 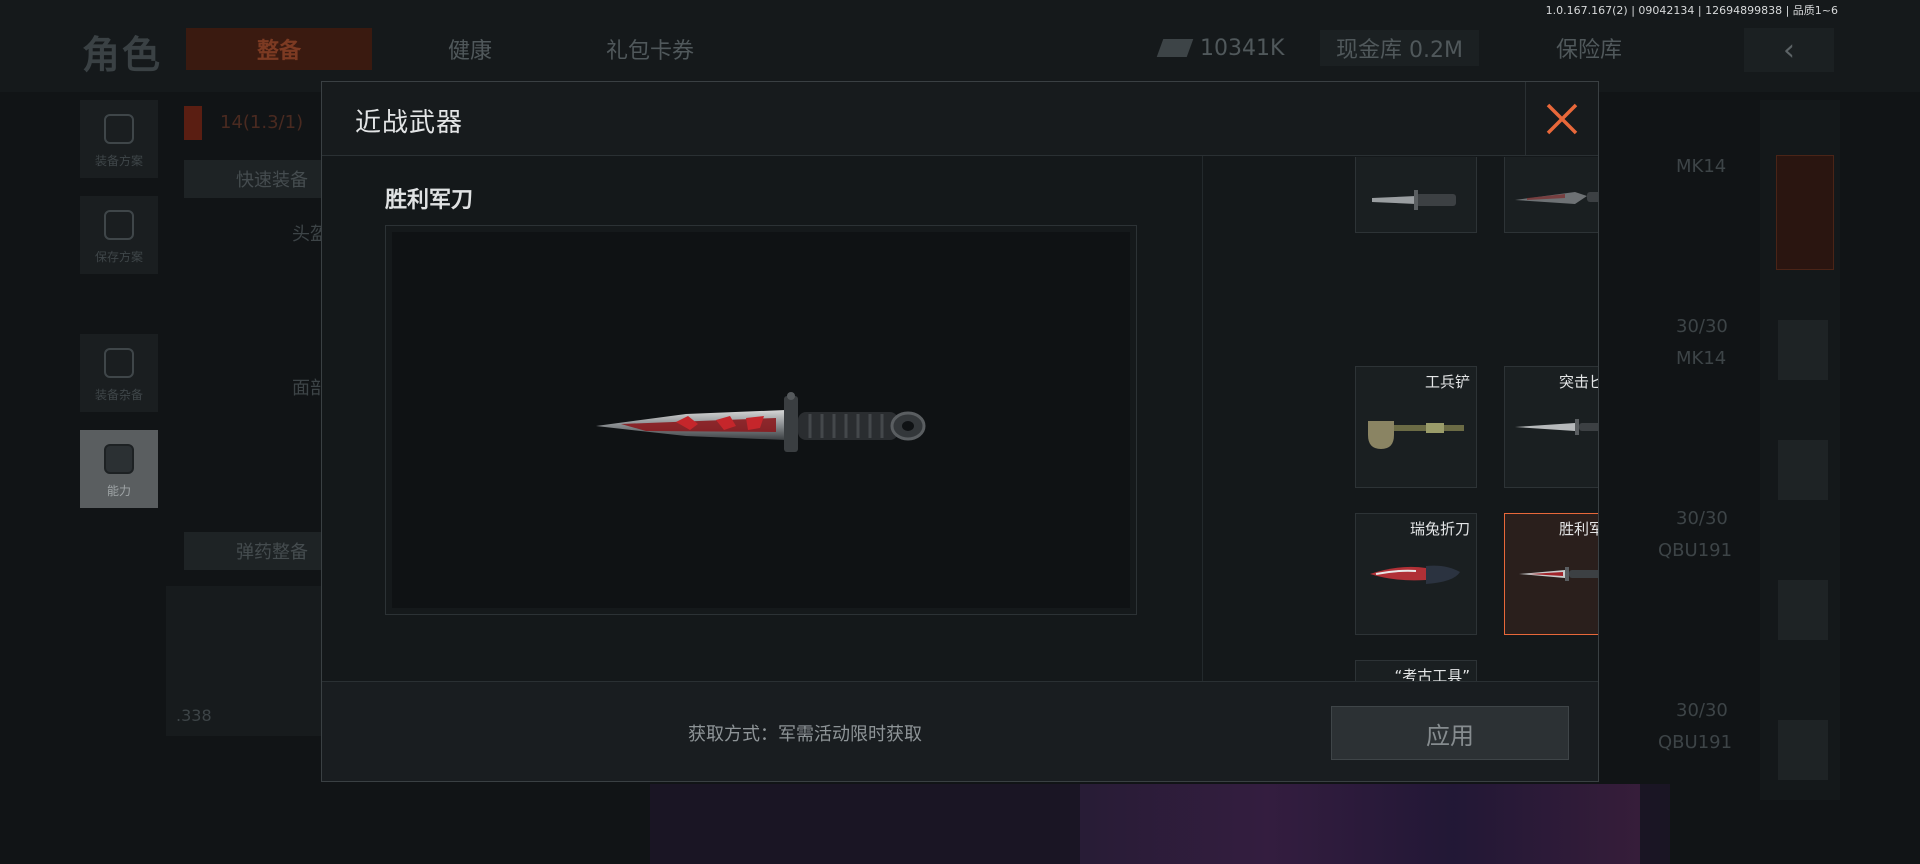 I want to click on side-label: 能力, so click(x=118, y=491).